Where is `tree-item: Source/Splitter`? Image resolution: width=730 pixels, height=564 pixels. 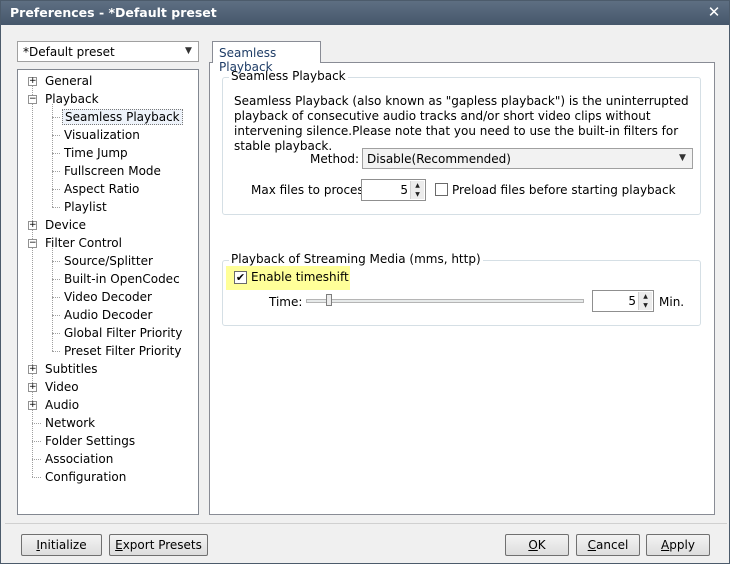 tree-item: Source/Splitter is located at coordinates (108, 261).